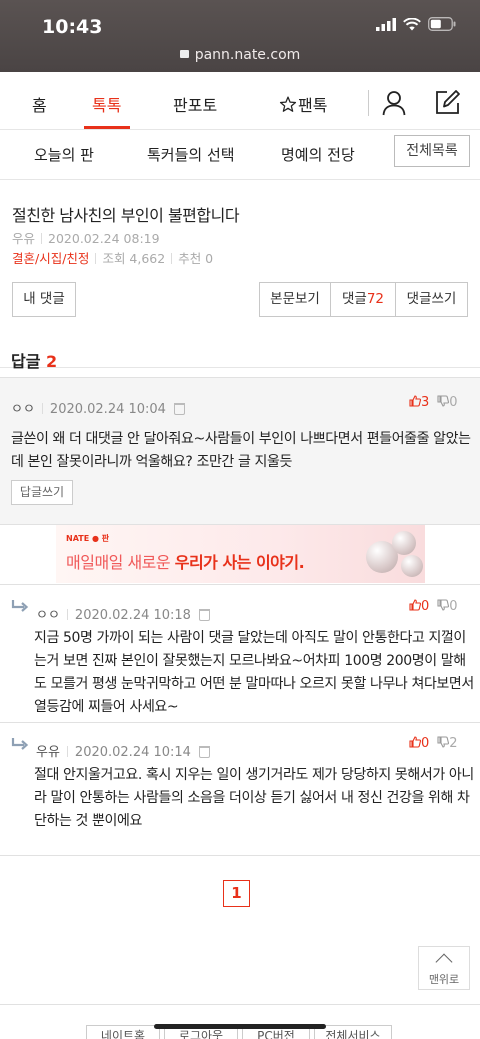 The width and height of the screenshot is (480, 1039). Describe the element at coordinates (432, 151) in the screenshot. I see `all-list-button: 전체목록` at that location.